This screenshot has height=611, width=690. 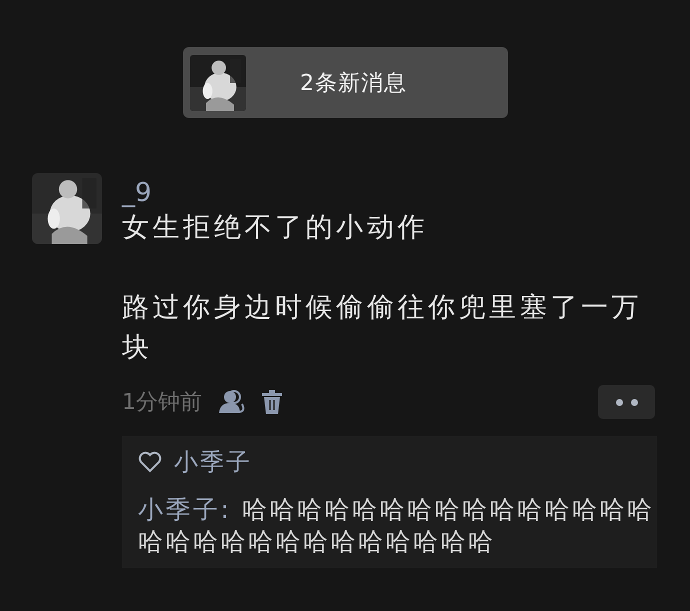 What do you see at coordinates (275, 228) in the screenshot?
I see `post-text: 女生拒绝不了的小动作` at bounding box center [275, 228].